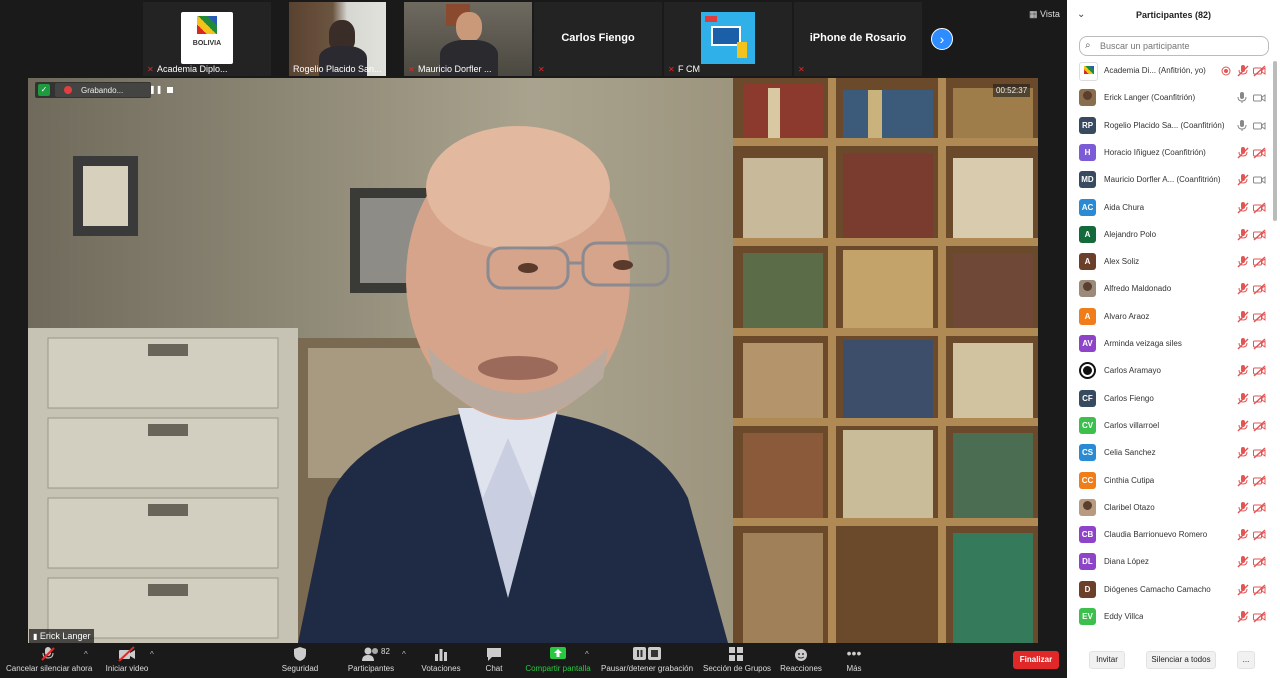 This screenshot has height=678, width=1280. I want to click on participant-row: Claribel Otazo, so click(1169, 509).